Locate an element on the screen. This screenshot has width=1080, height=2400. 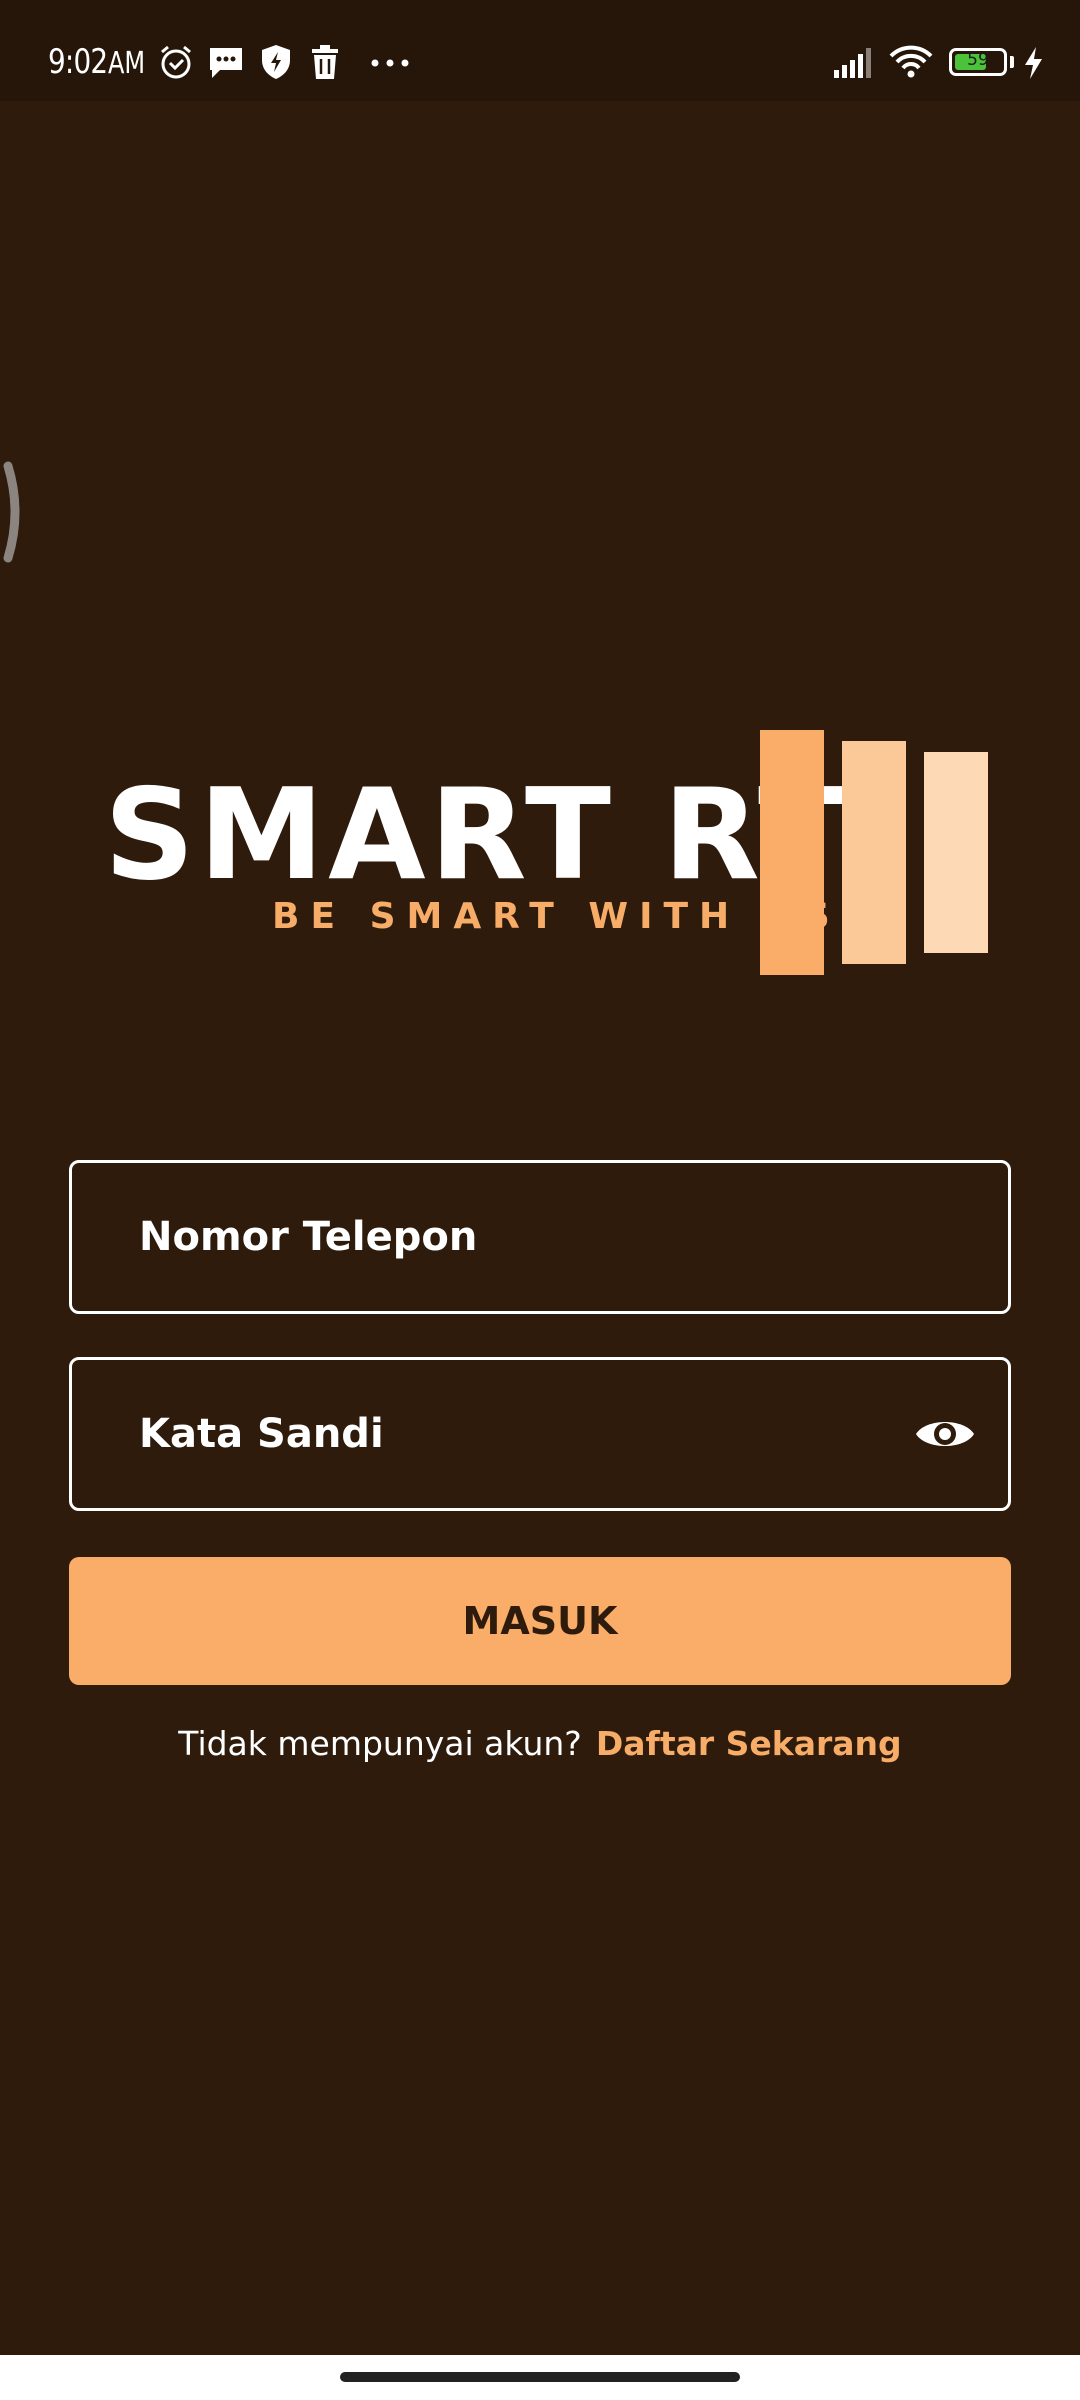
phone-number-field: Nomor Telepon is located at coordinates (540, 1237).